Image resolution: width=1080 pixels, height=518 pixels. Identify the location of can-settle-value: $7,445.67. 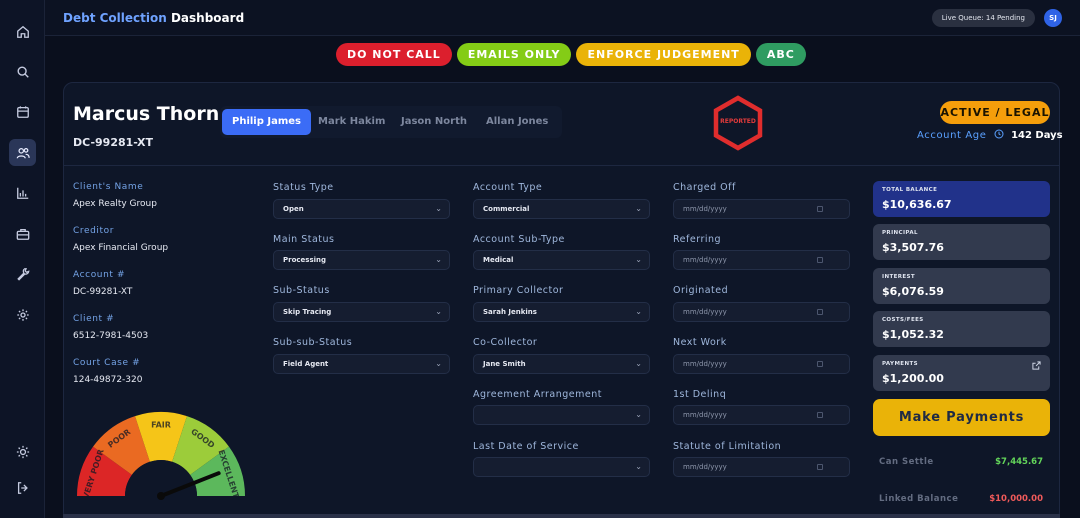
(1019, 462).